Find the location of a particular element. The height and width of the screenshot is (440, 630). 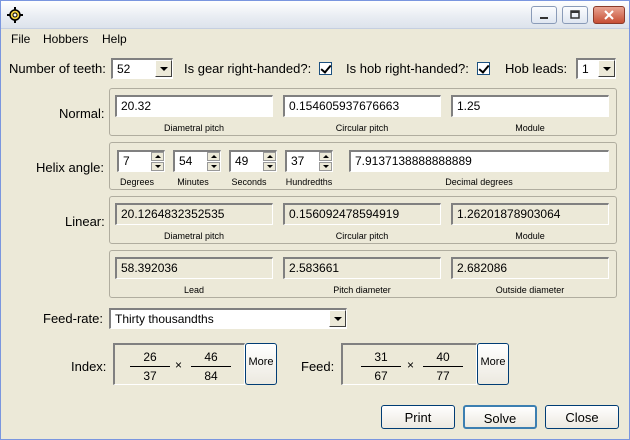

seconds-down-icon is located at coordinates (269, 166).